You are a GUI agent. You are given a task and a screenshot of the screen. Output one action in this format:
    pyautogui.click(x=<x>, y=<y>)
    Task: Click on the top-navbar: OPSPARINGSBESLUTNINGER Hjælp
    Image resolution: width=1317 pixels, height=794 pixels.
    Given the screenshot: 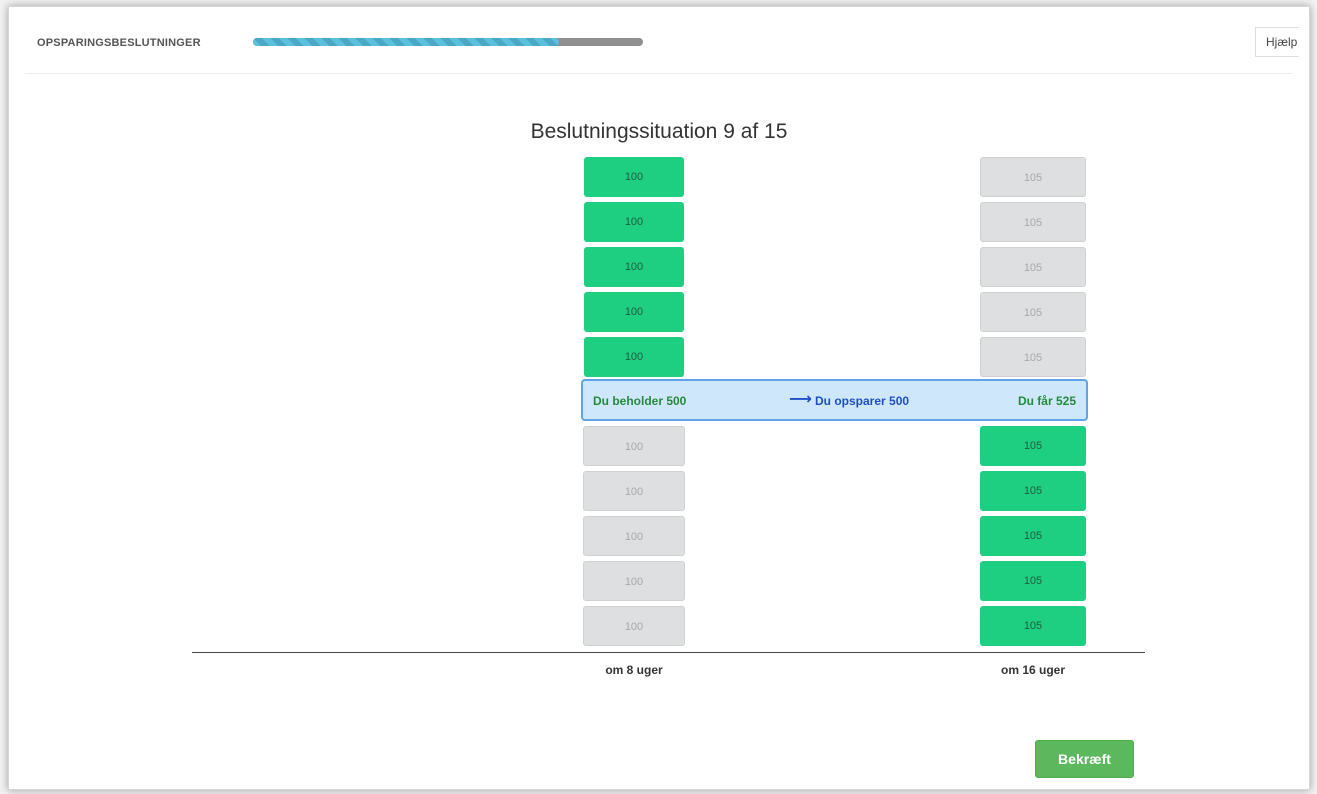 What is the action you would take?
    pyautogui.click(x=662, y=50)
    